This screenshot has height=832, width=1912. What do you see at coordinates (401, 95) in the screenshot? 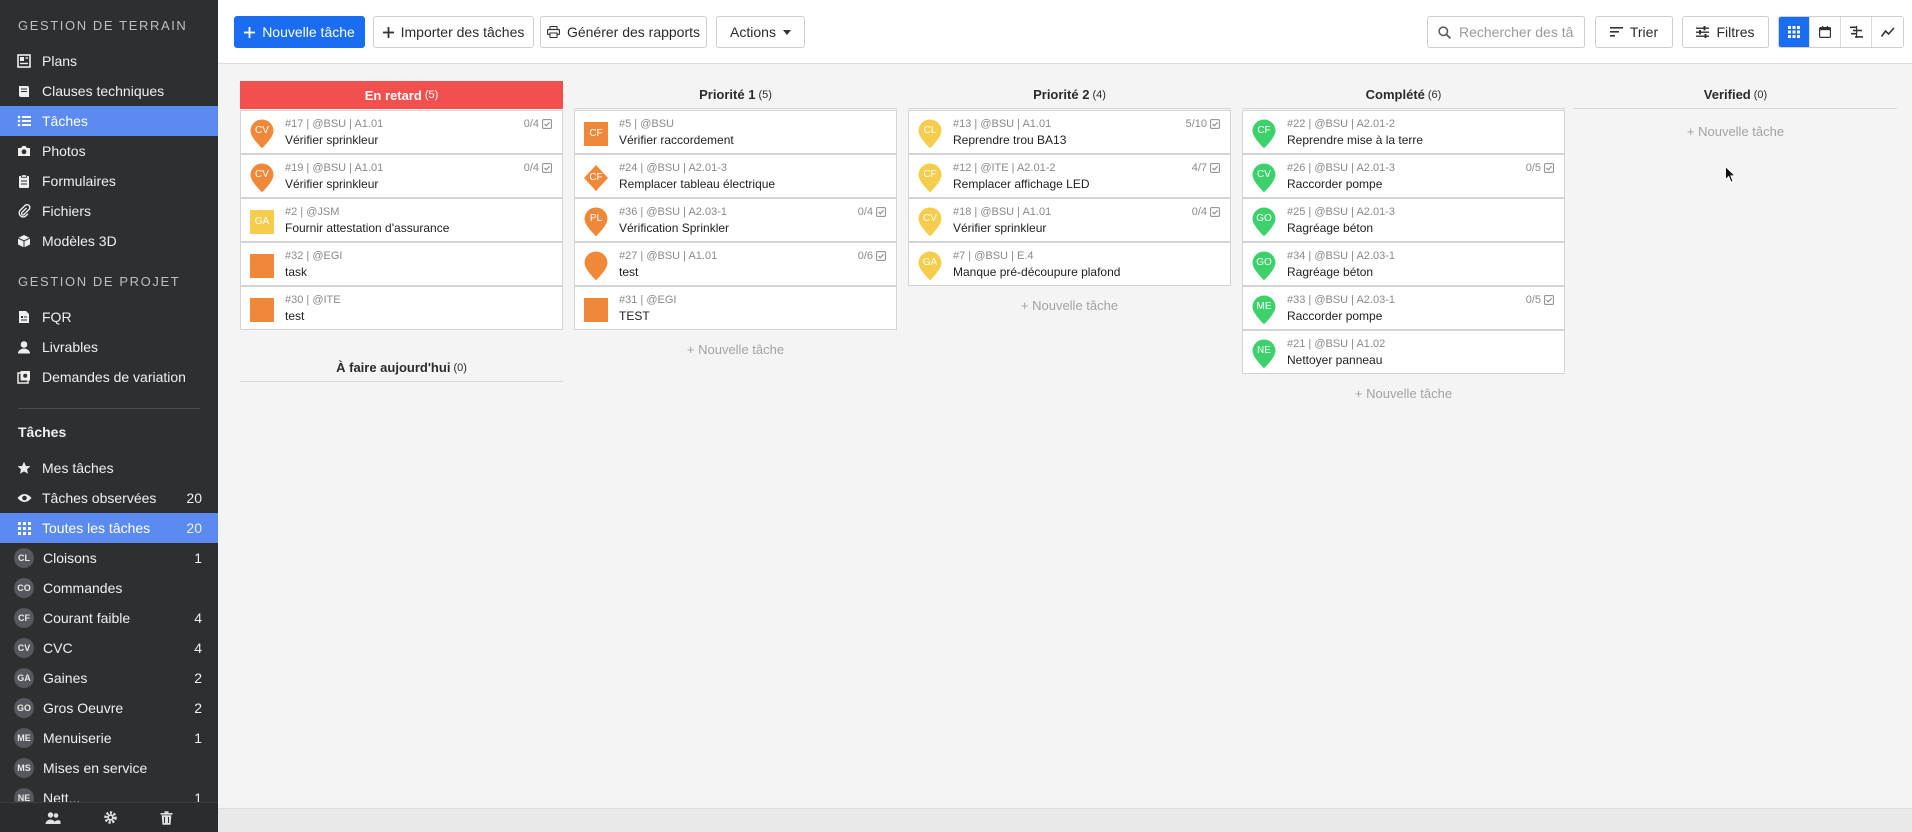
I see `column-header: En retard (5)` at bounding box center [401, 95].